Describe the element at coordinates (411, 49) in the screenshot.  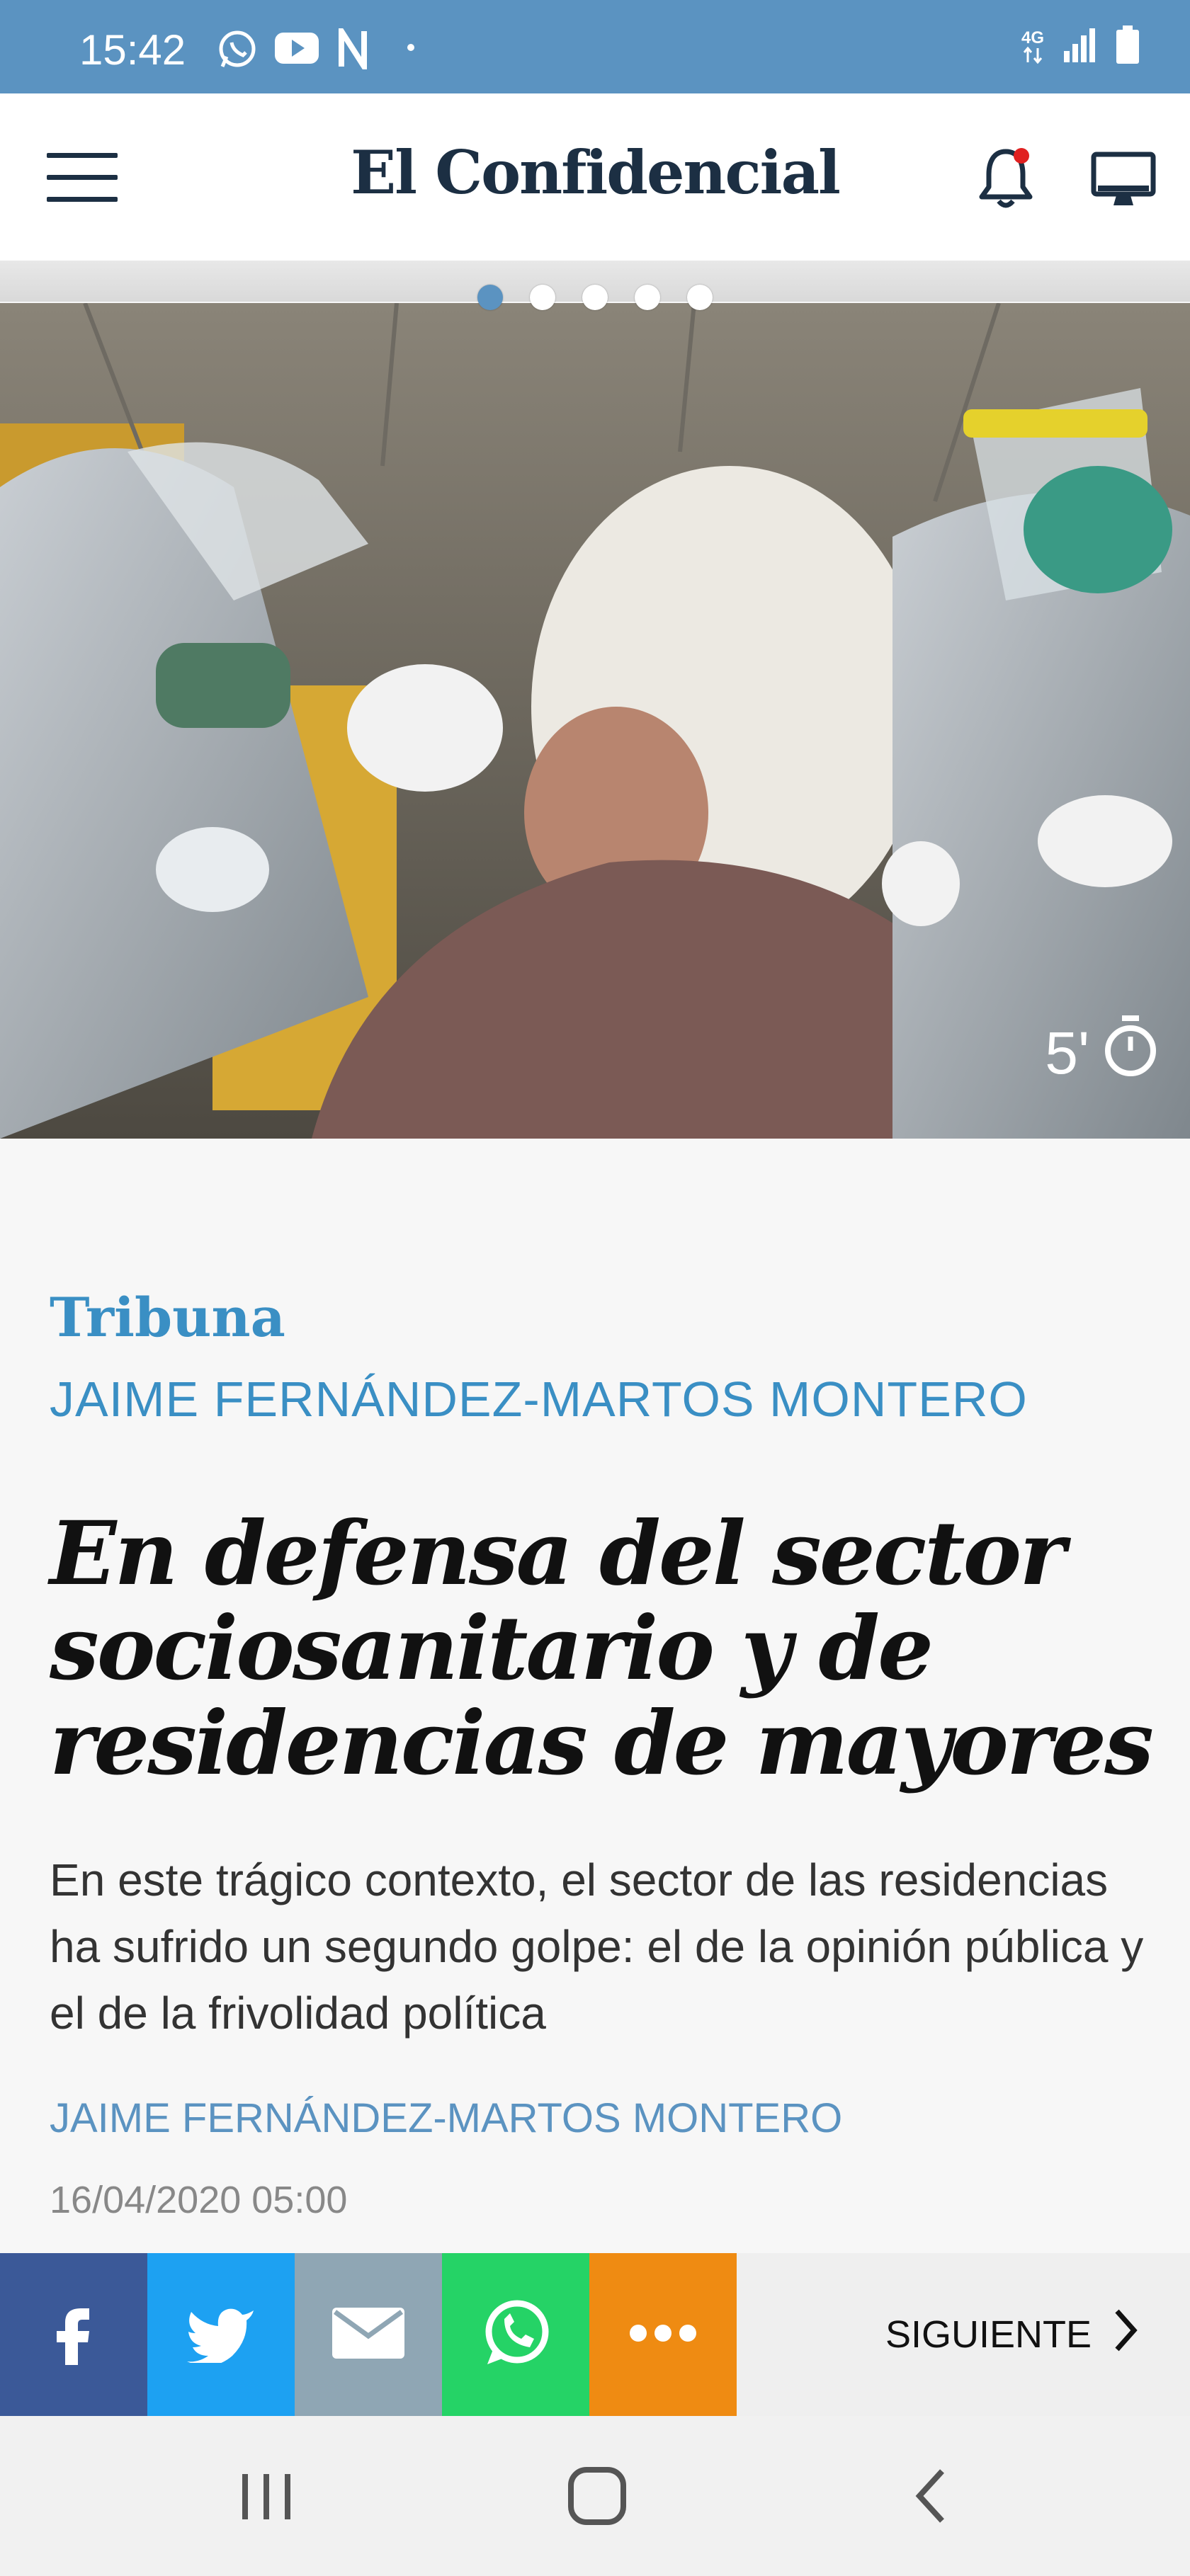
I see `dot-icon` at that location.